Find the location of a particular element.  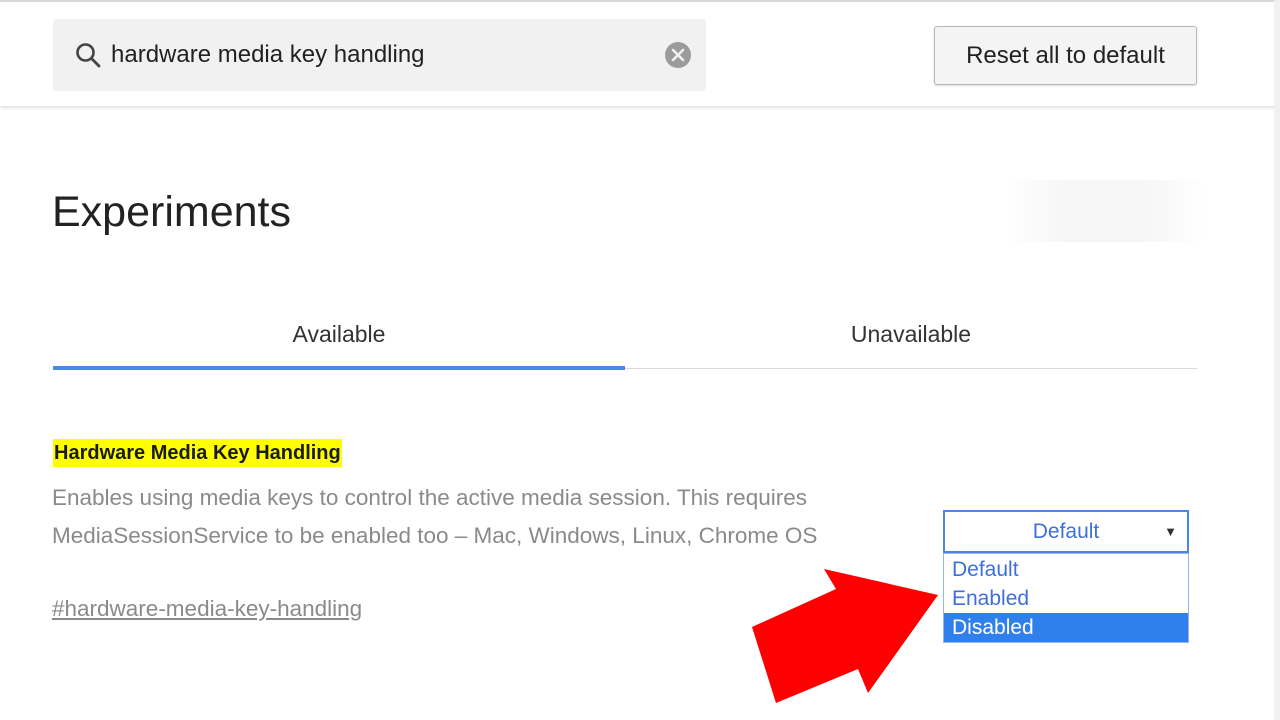

option-enabled: Enabled is located at coordinates (1066, 598).